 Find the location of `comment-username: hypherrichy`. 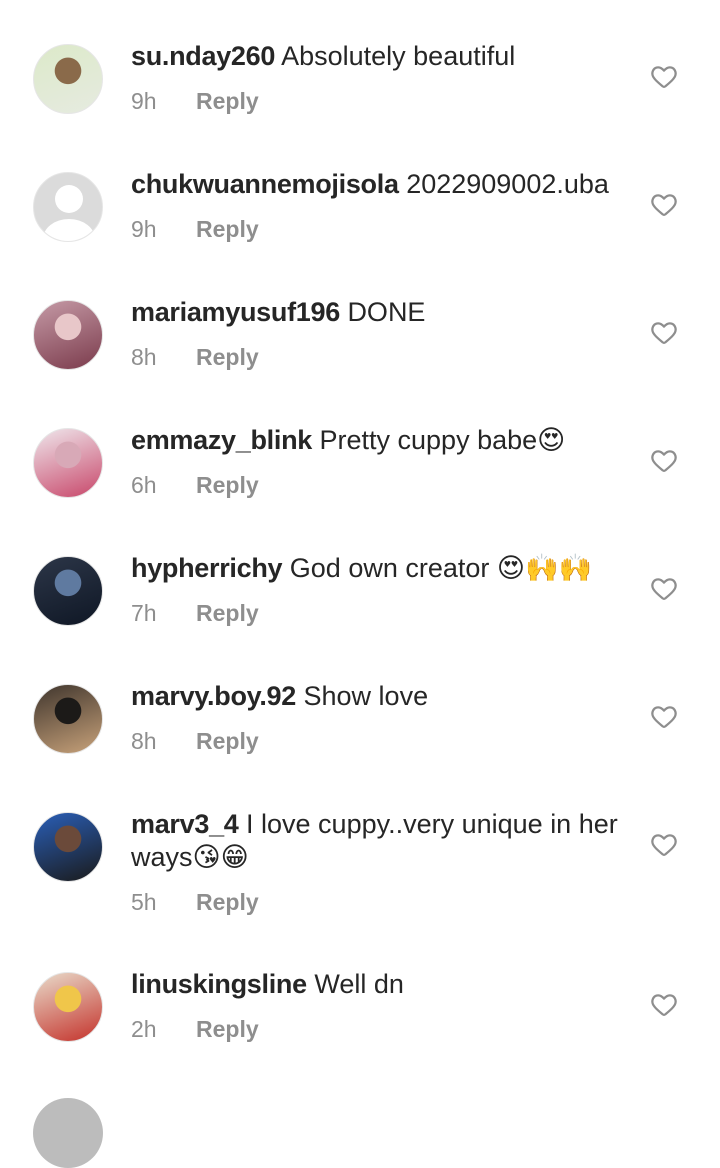

comment-username: hypherrichy is located at coordinates (207, 568).